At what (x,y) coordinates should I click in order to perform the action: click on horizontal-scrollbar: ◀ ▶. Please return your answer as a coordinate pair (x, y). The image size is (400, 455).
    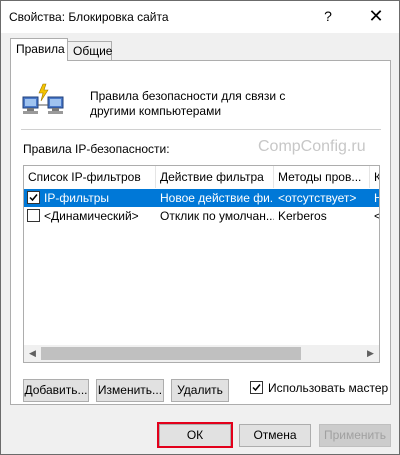
    Looking at the image, I should click on (201, 353).